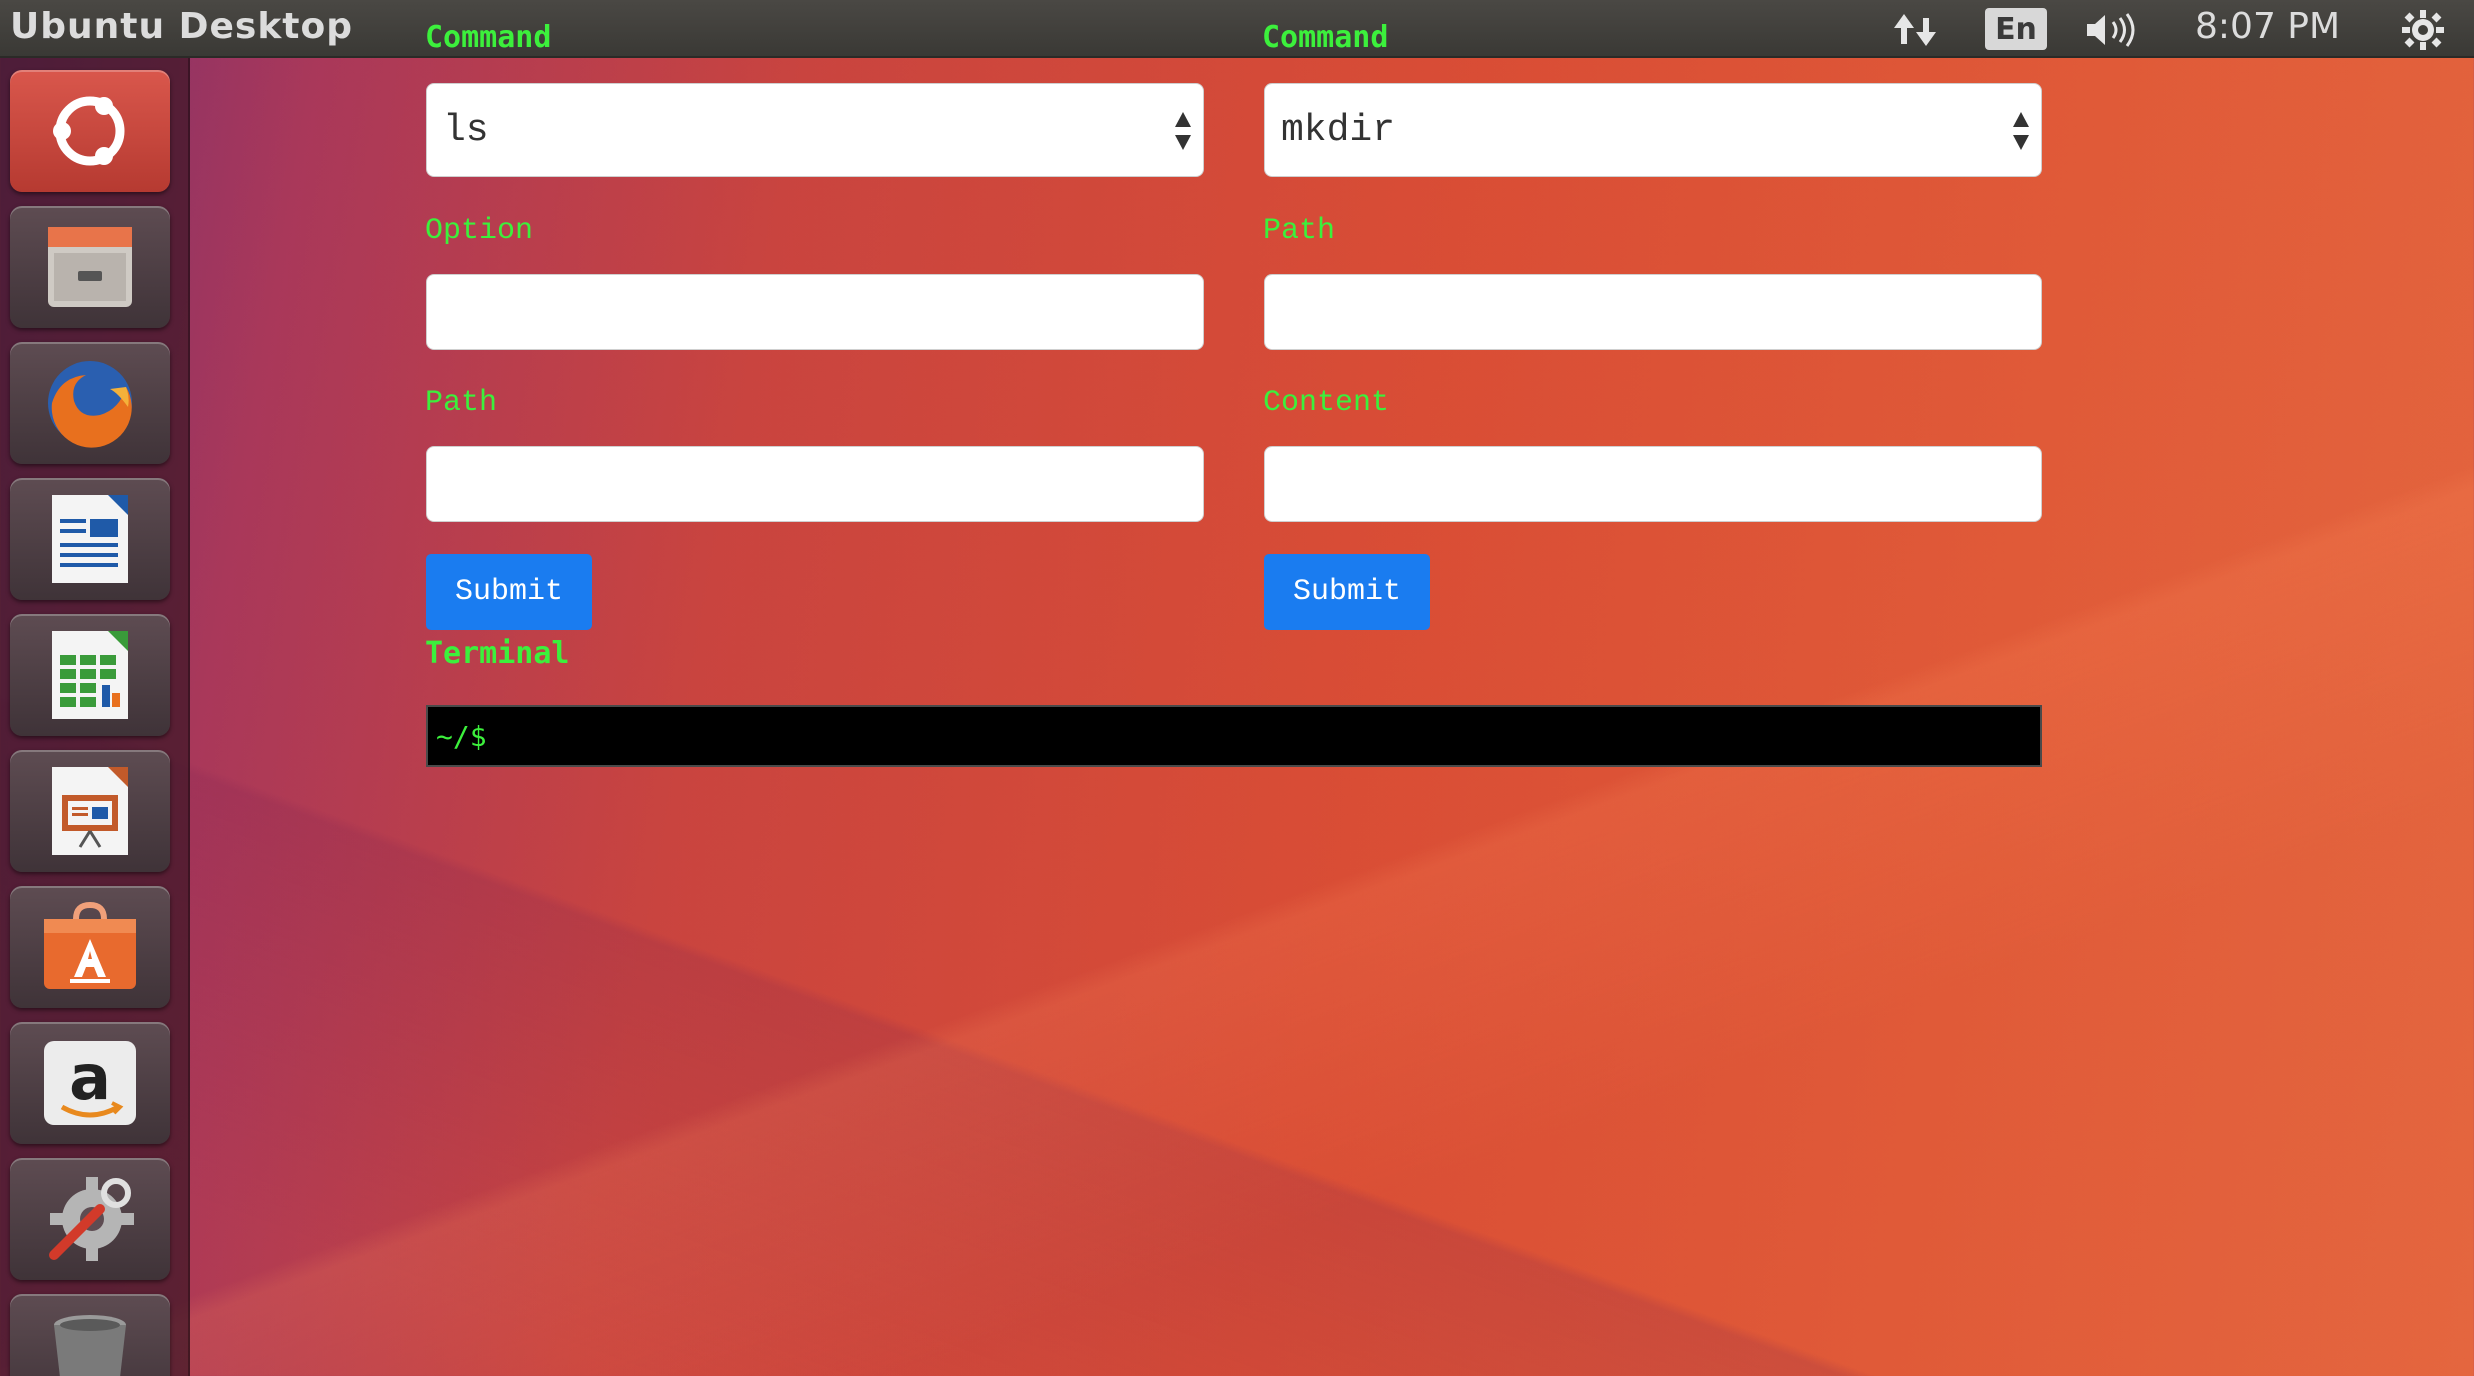 The width and height of the screenshot is (2474, 1376). Describe the element at coordinates (1325, 37) in the screenshot. I see `right-command-label: Command` at that location.